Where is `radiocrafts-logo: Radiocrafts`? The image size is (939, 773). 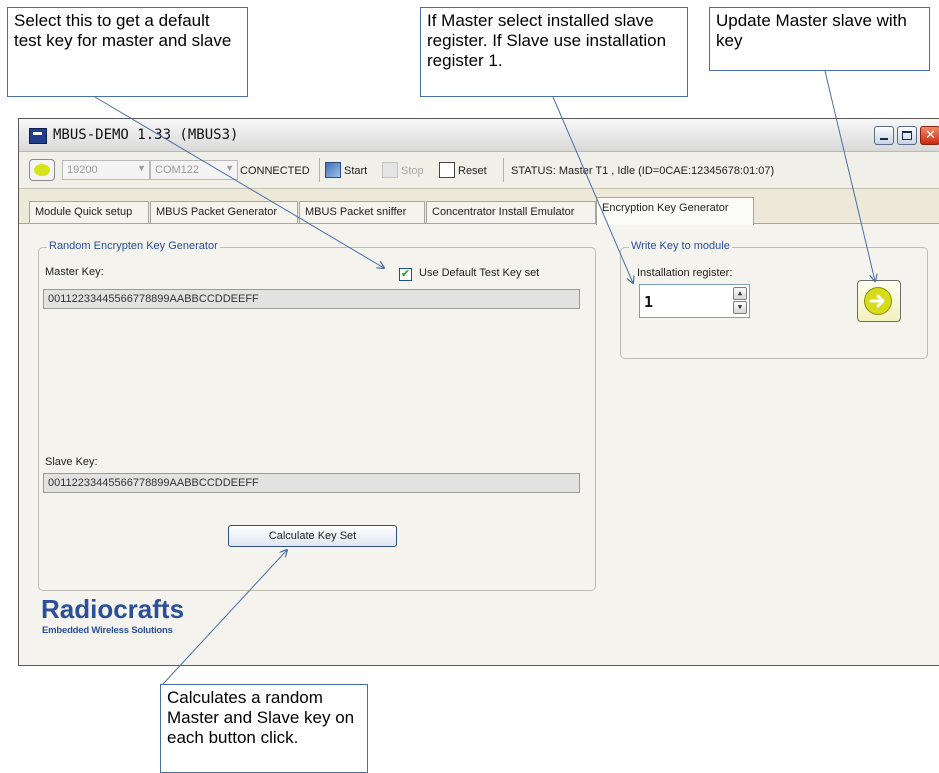
radiocrafts-logo: Radiocrafts is located at coordinates (113, 609).